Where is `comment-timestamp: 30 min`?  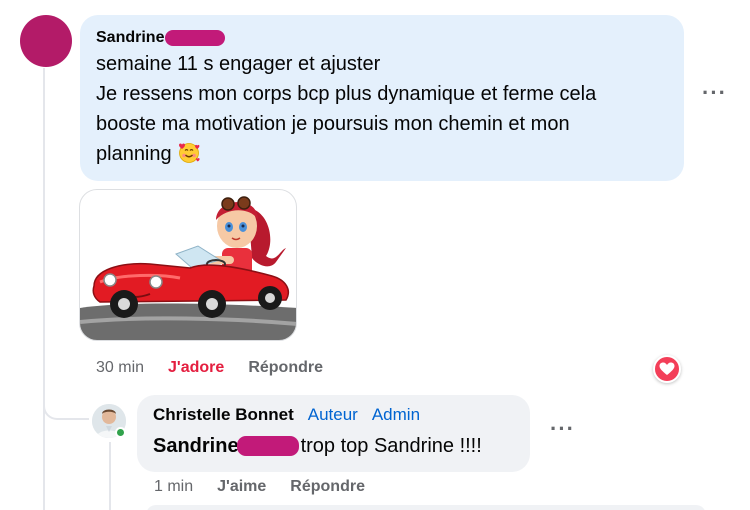
comment-timestamp: 30 min is located at coordinates (120, 368).